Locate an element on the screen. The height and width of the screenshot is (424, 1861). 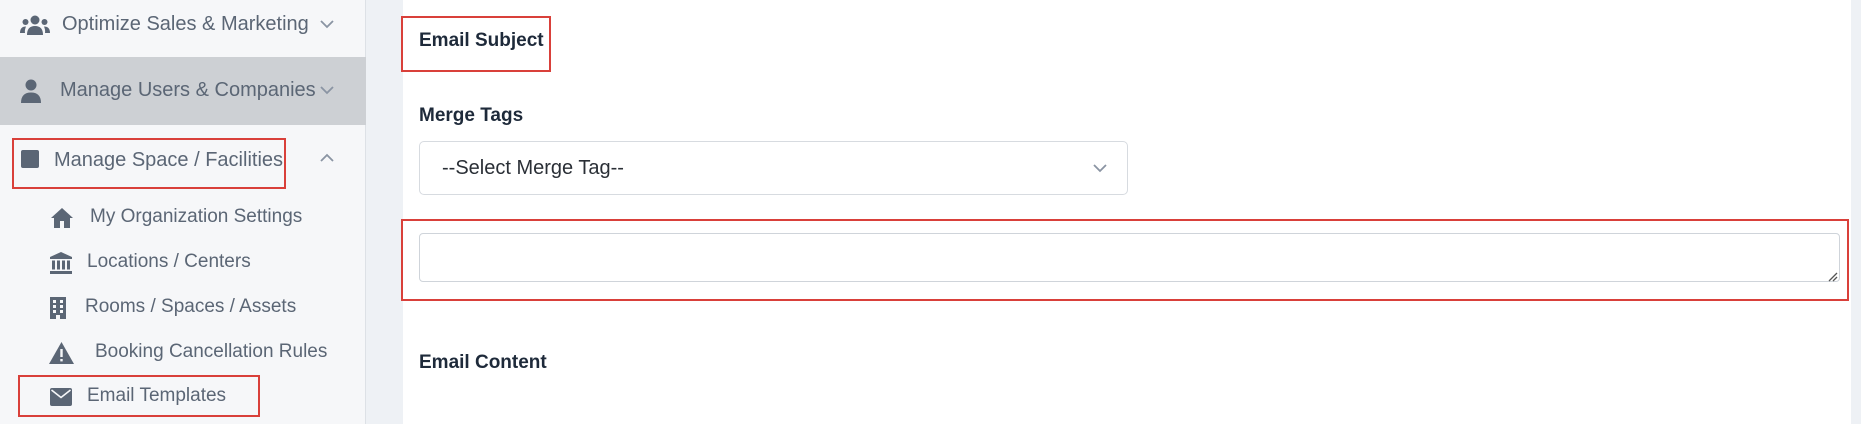
sidebar-sub-label: My Organization Settings is located at coordinates (196, 216).